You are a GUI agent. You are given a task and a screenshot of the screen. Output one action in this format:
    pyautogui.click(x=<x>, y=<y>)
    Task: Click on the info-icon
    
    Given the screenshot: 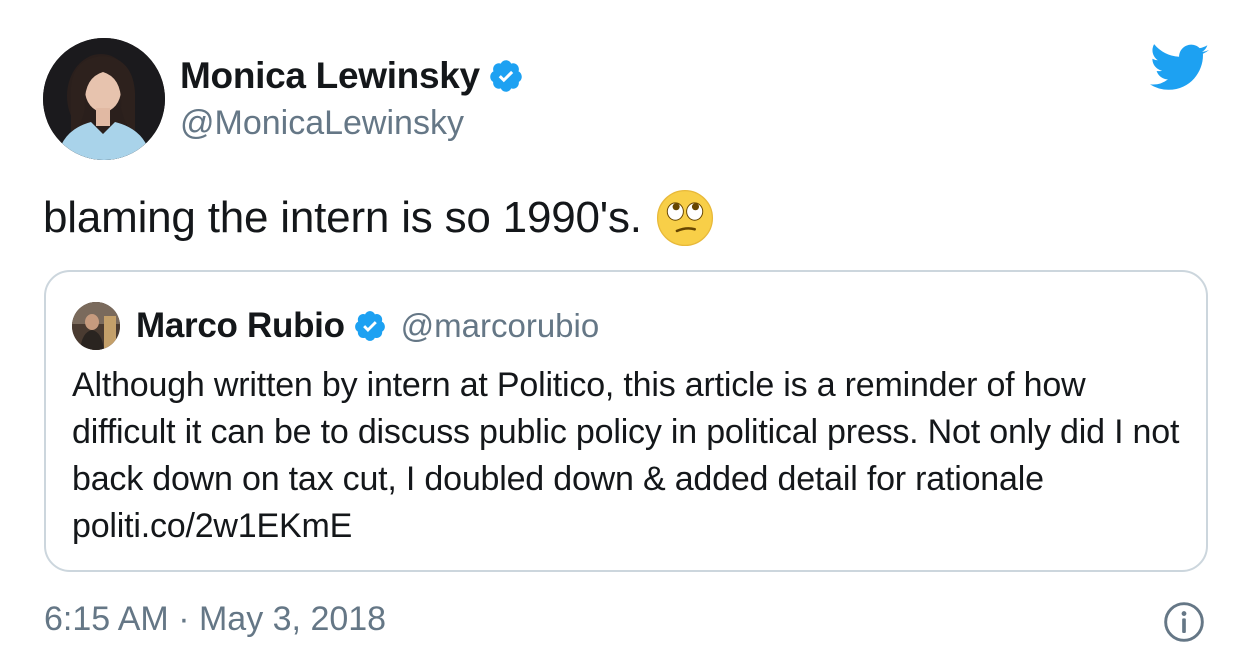 What is the action you would take?
    pyautogui.click(x=1184, y=622)
    